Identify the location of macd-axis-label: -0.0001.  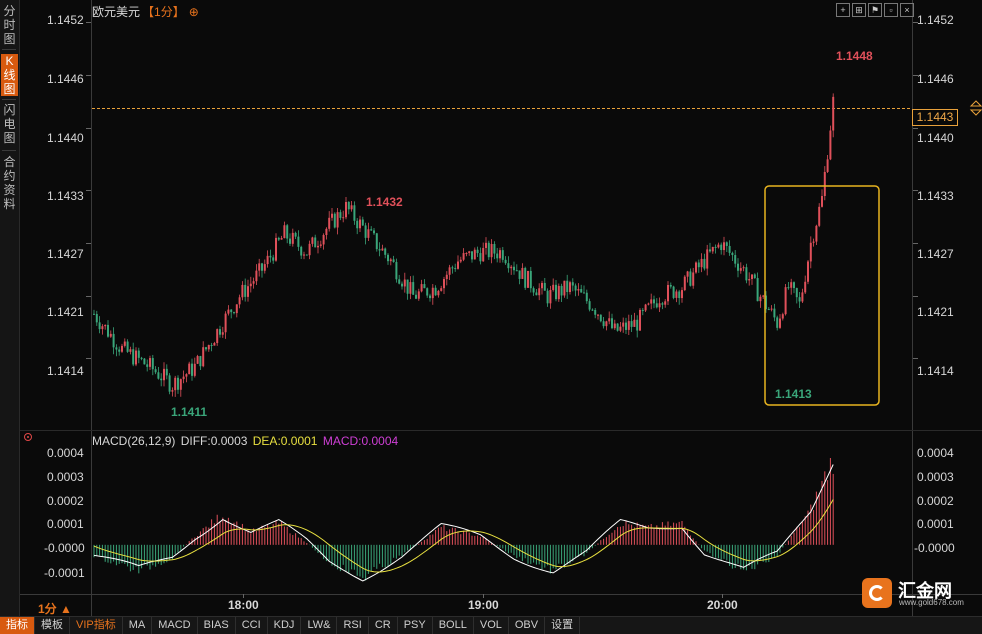
(64, 573).